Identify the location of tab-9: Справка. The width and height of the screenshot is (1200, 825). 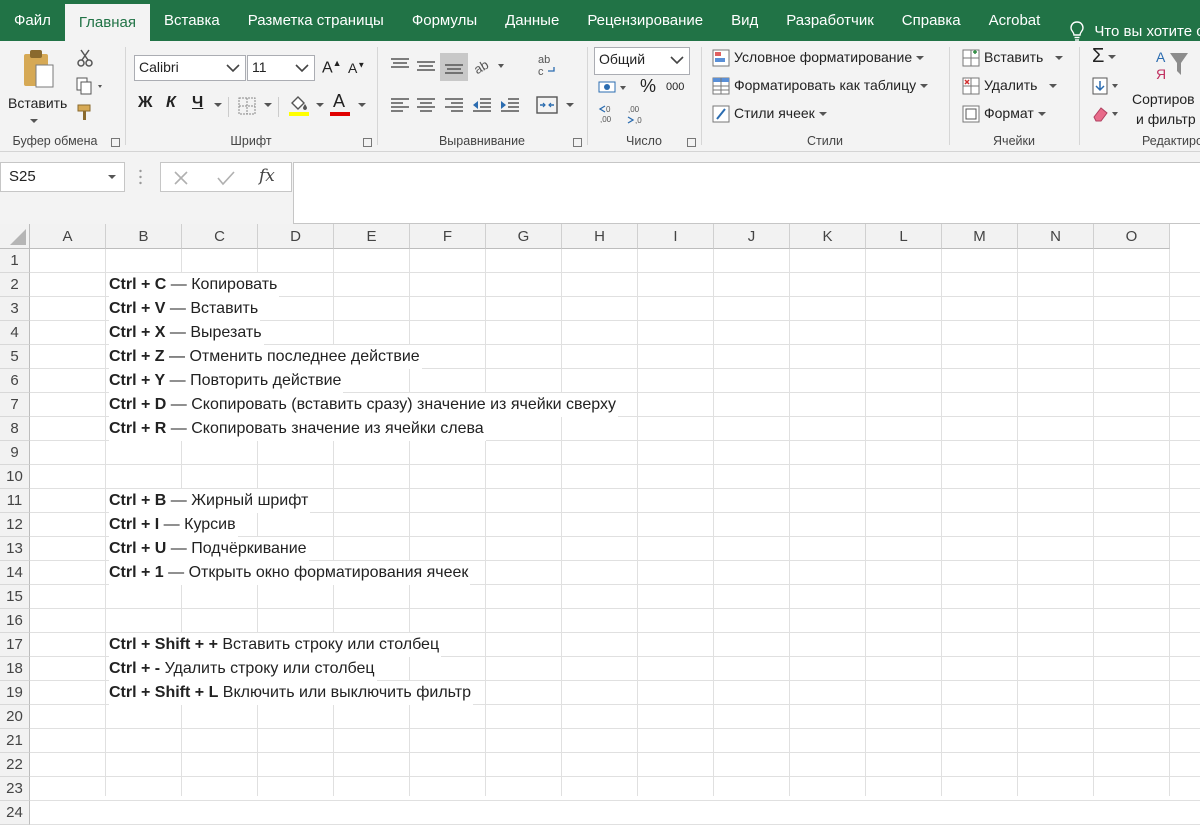
(931, 20).